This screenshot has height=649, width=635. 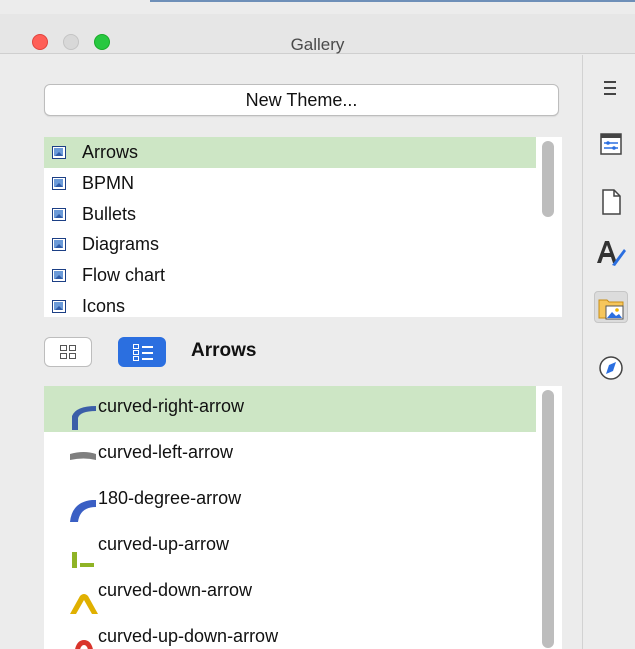 What do you see at coordinates (224, 350) in the screenshot?
I see `current-theme-title: Arrows` at bounding box center [224, 350].